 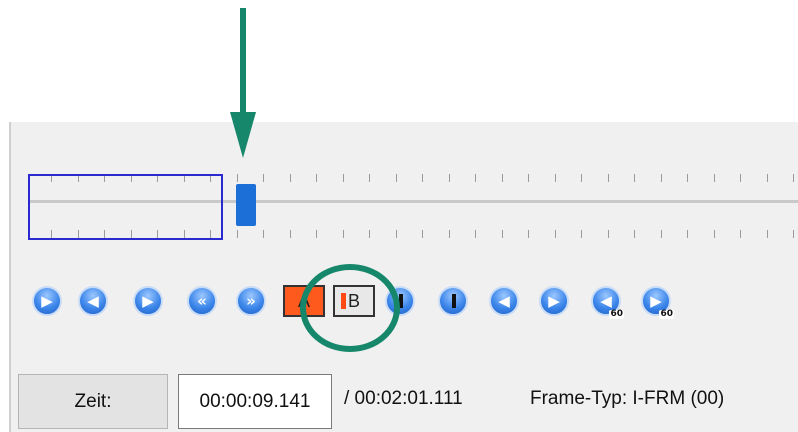 I want to click on prev-keyframe-button: ◀, so click(x=504, y=301).